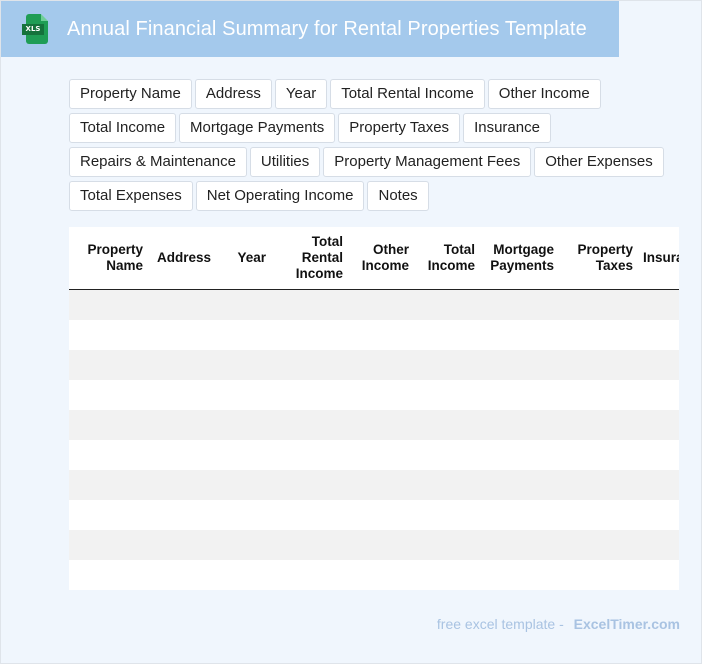  What do you see at coordinates (130, 94) in the screenshot?
I see `field-chip-property-name: Property Name` at bounding box center [130, 94].